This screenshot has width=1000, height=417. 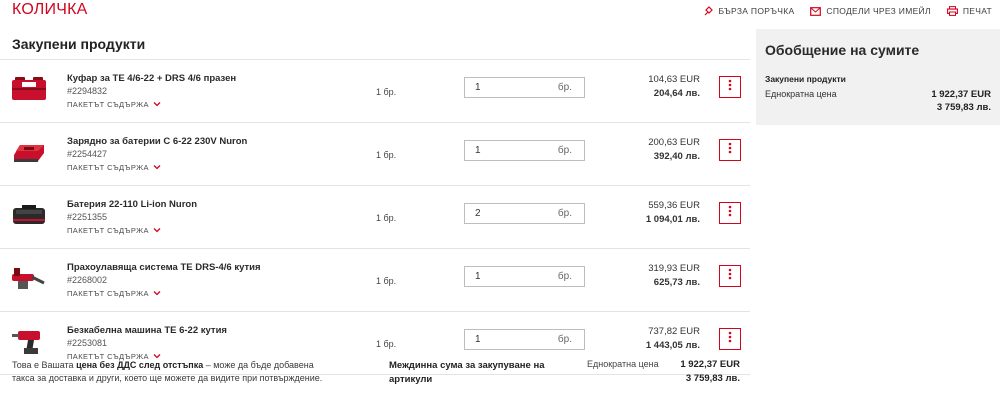 I want to click on toolcase-icon, so click(x=29, y=89).